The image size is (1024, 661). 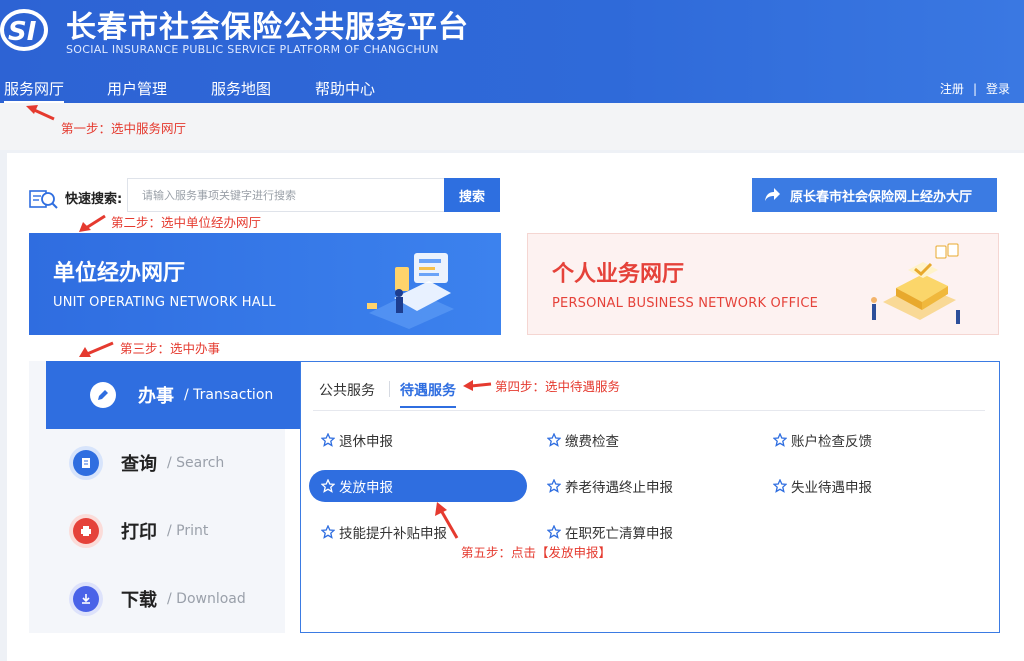 I want to click on service-label: 在职死亡清算申报, so click(x=619, y=534).